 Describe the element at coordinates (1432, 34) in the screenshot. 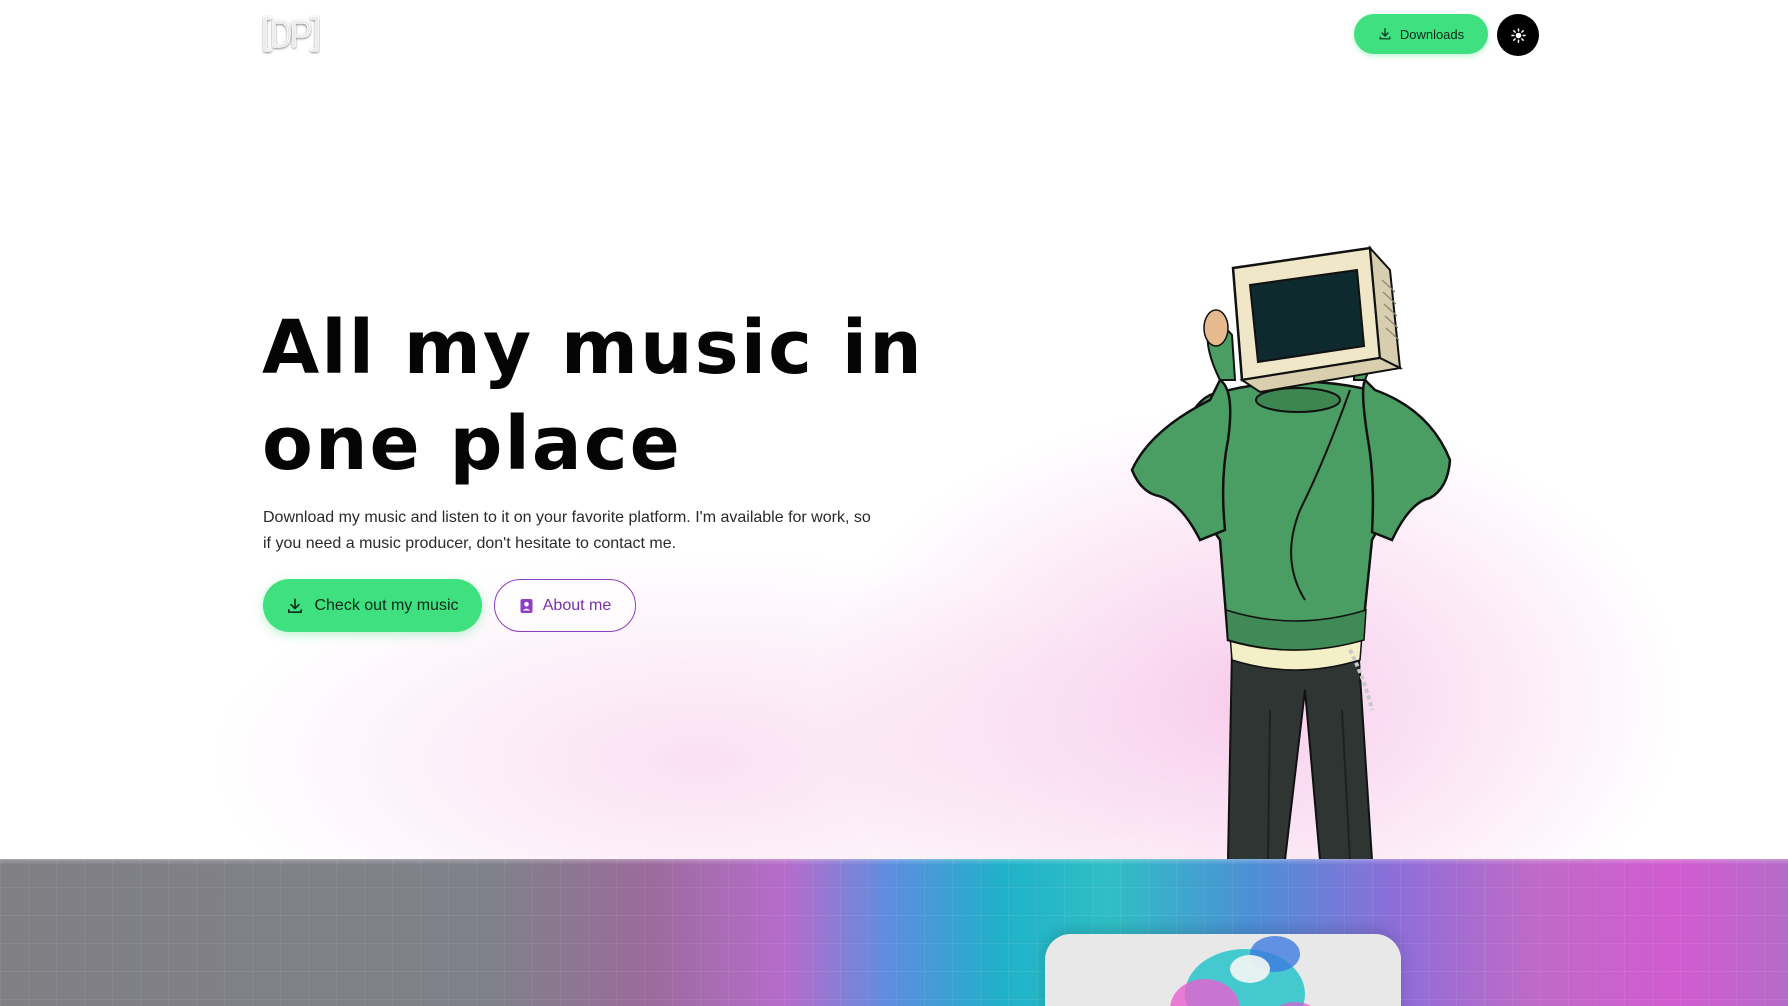

I see `downloads-button-label: Downloads` at that location.